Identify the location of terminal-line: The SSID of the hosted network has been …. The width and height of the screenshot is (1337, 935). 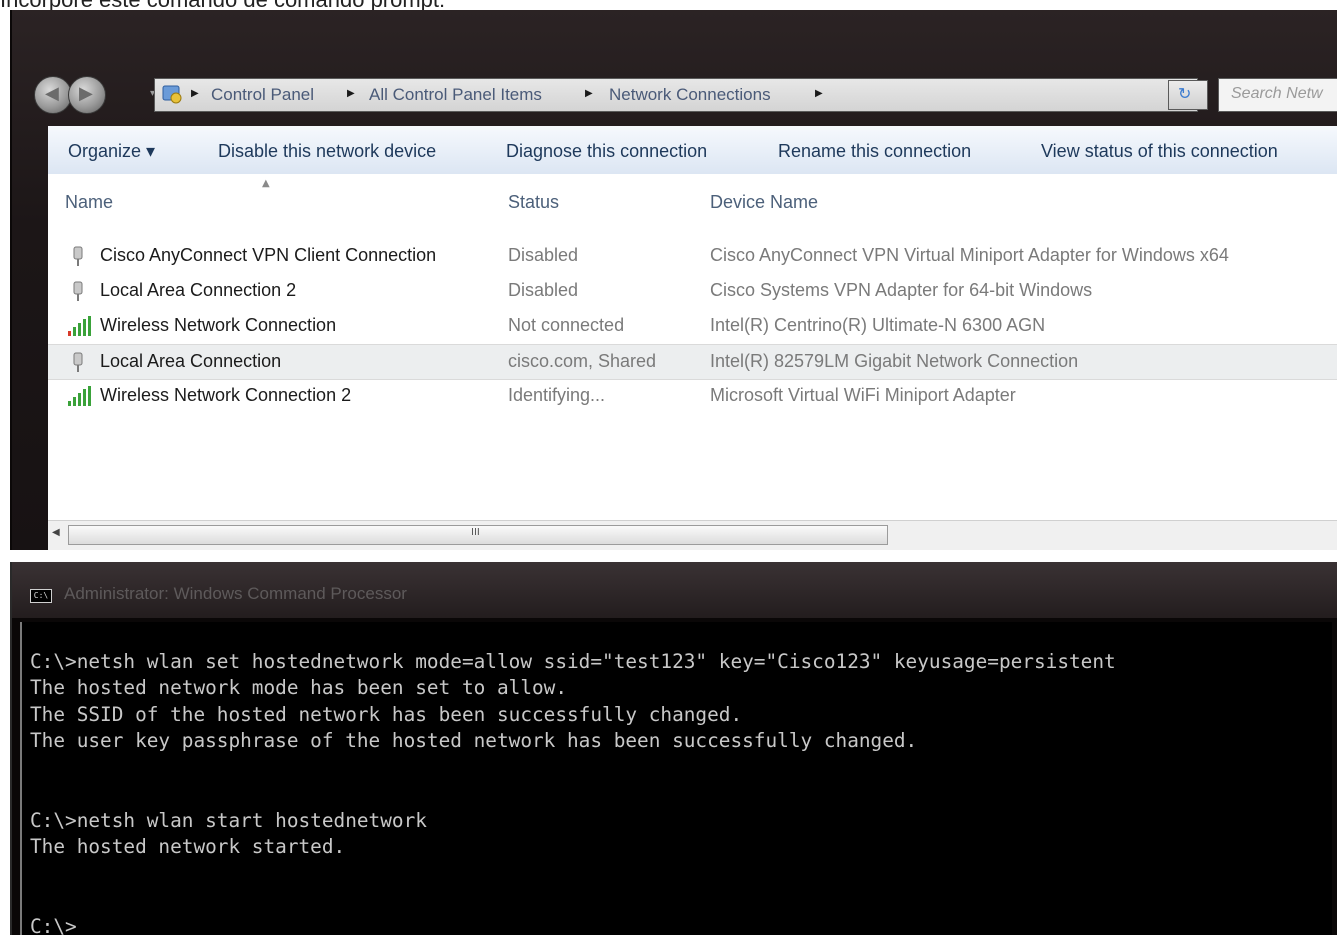
(386, 714).